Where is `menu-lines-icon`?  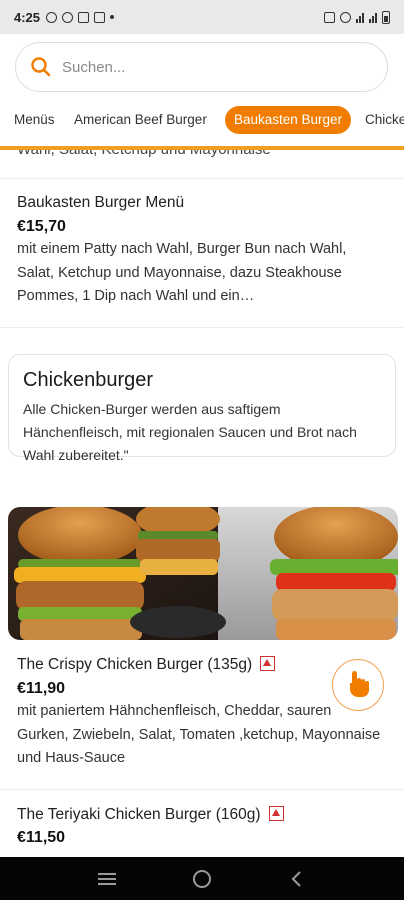 menu-lines-icon is located at coordinates (107, 878).